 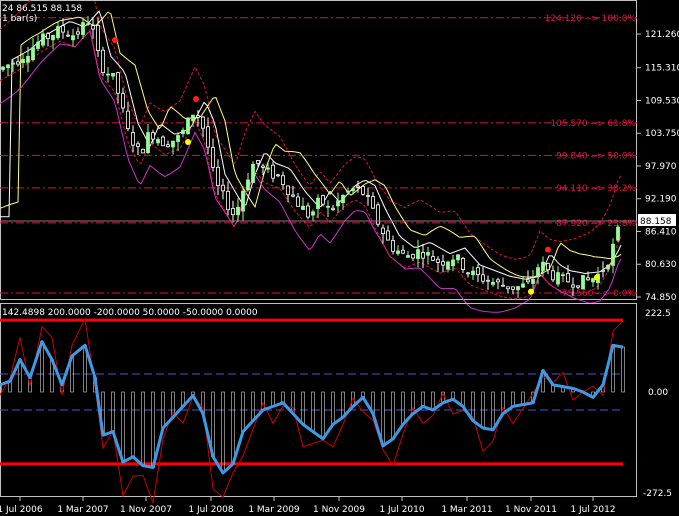 What do you see at coordinates (42, 9) in the screenshot?
I see `chart-header-line1: 24 86.515 88.158` at bounding box center [42, 9].